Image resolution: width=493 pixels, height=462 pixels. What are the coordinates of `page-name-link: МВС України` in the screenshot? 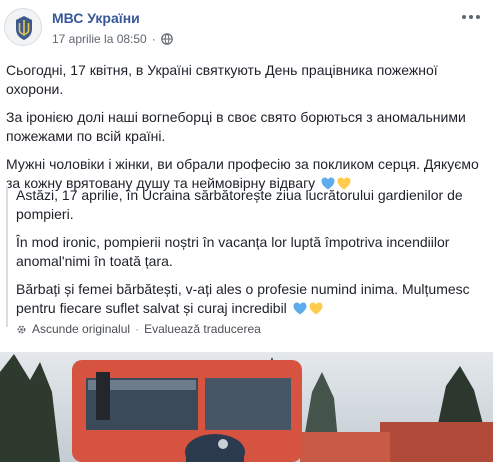 It's located at (96, 18).